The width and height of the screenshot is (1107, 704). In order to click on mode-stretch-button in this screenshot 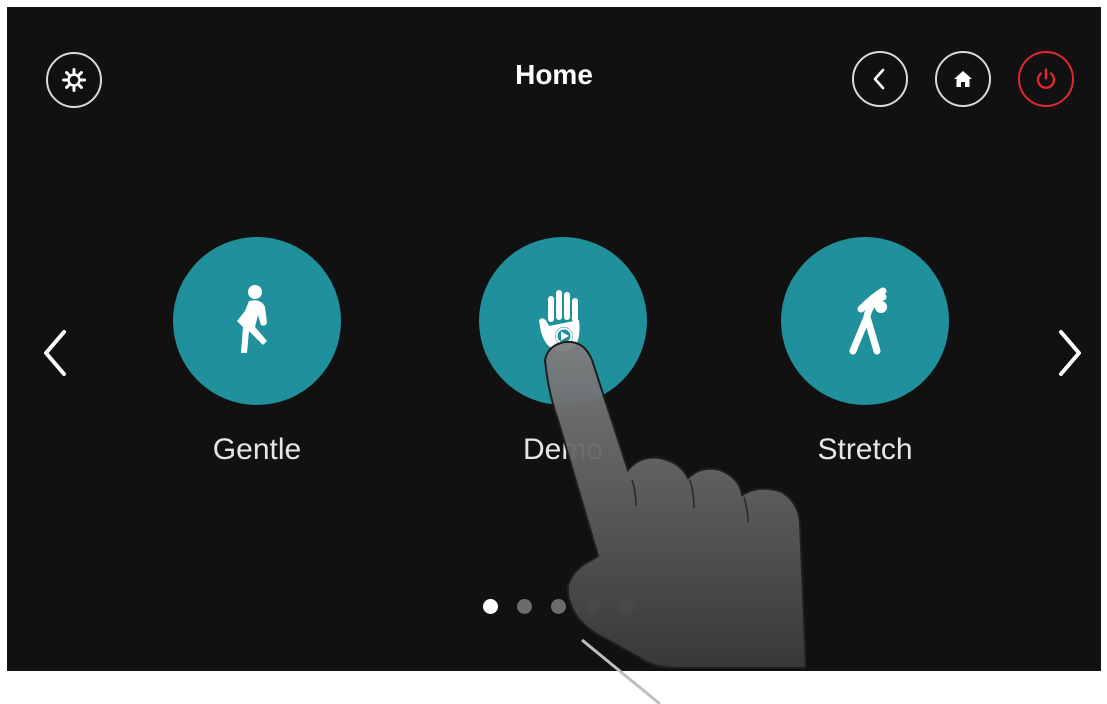, I will do `click(865, 321)`.